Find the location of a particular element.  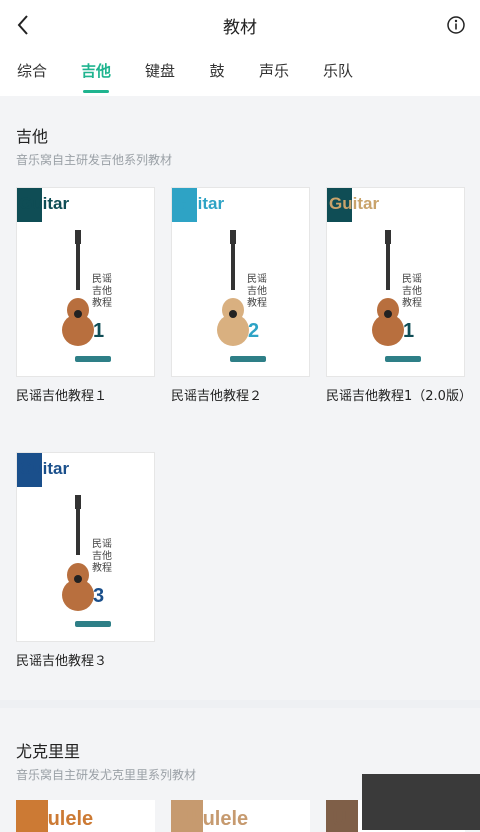

tab-guitar: 吉他 is located at coordinates (96, 70).